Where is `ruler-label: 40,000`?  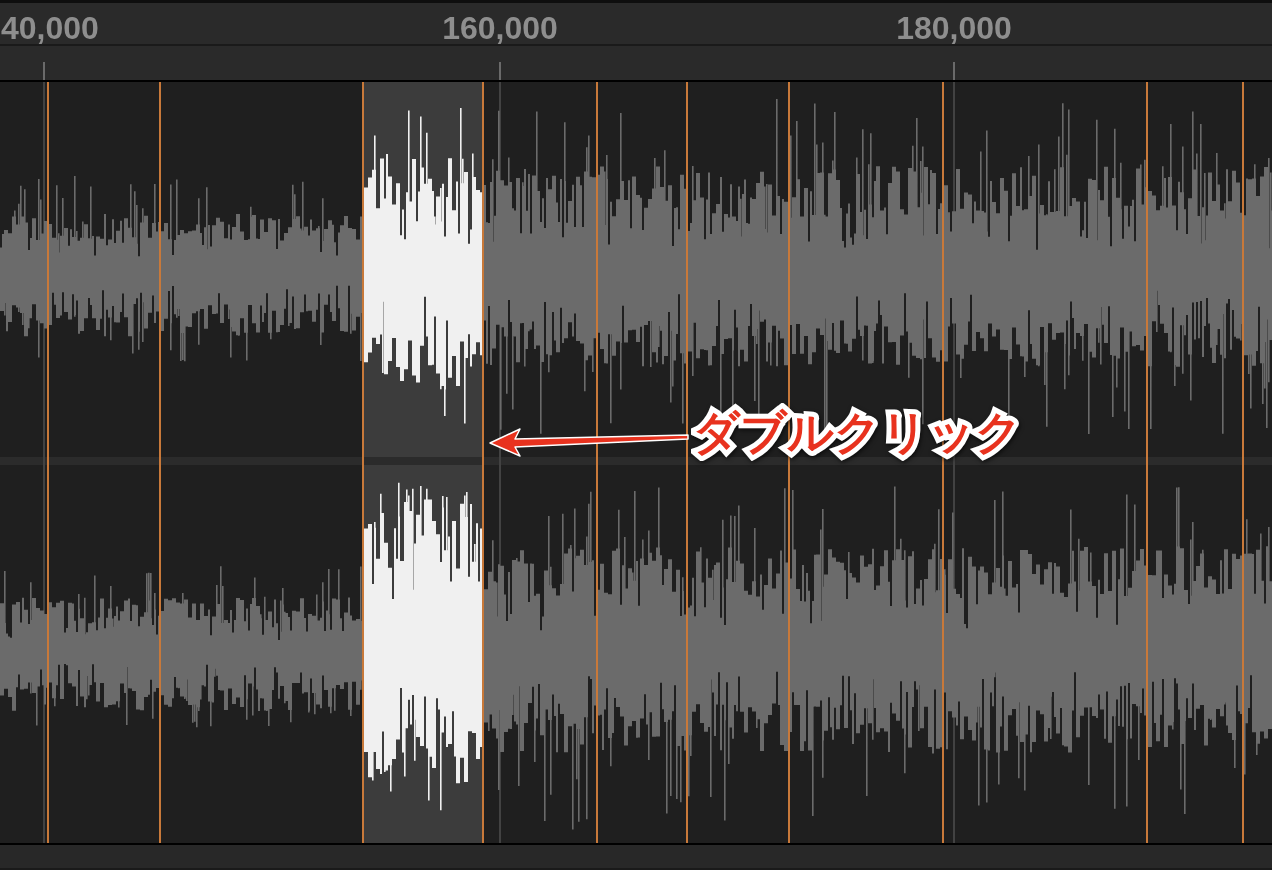
ruler-label: 40,000 is located at coordinates (50, 27).